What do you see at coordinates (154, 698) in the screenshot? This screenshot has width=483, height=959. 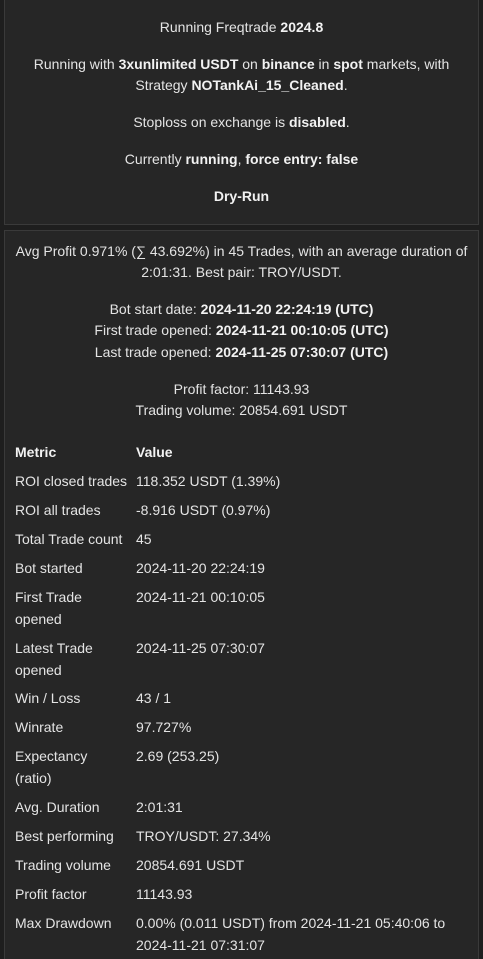 I see `value-cell: 43 / 1` at bounding box center [154, 698].